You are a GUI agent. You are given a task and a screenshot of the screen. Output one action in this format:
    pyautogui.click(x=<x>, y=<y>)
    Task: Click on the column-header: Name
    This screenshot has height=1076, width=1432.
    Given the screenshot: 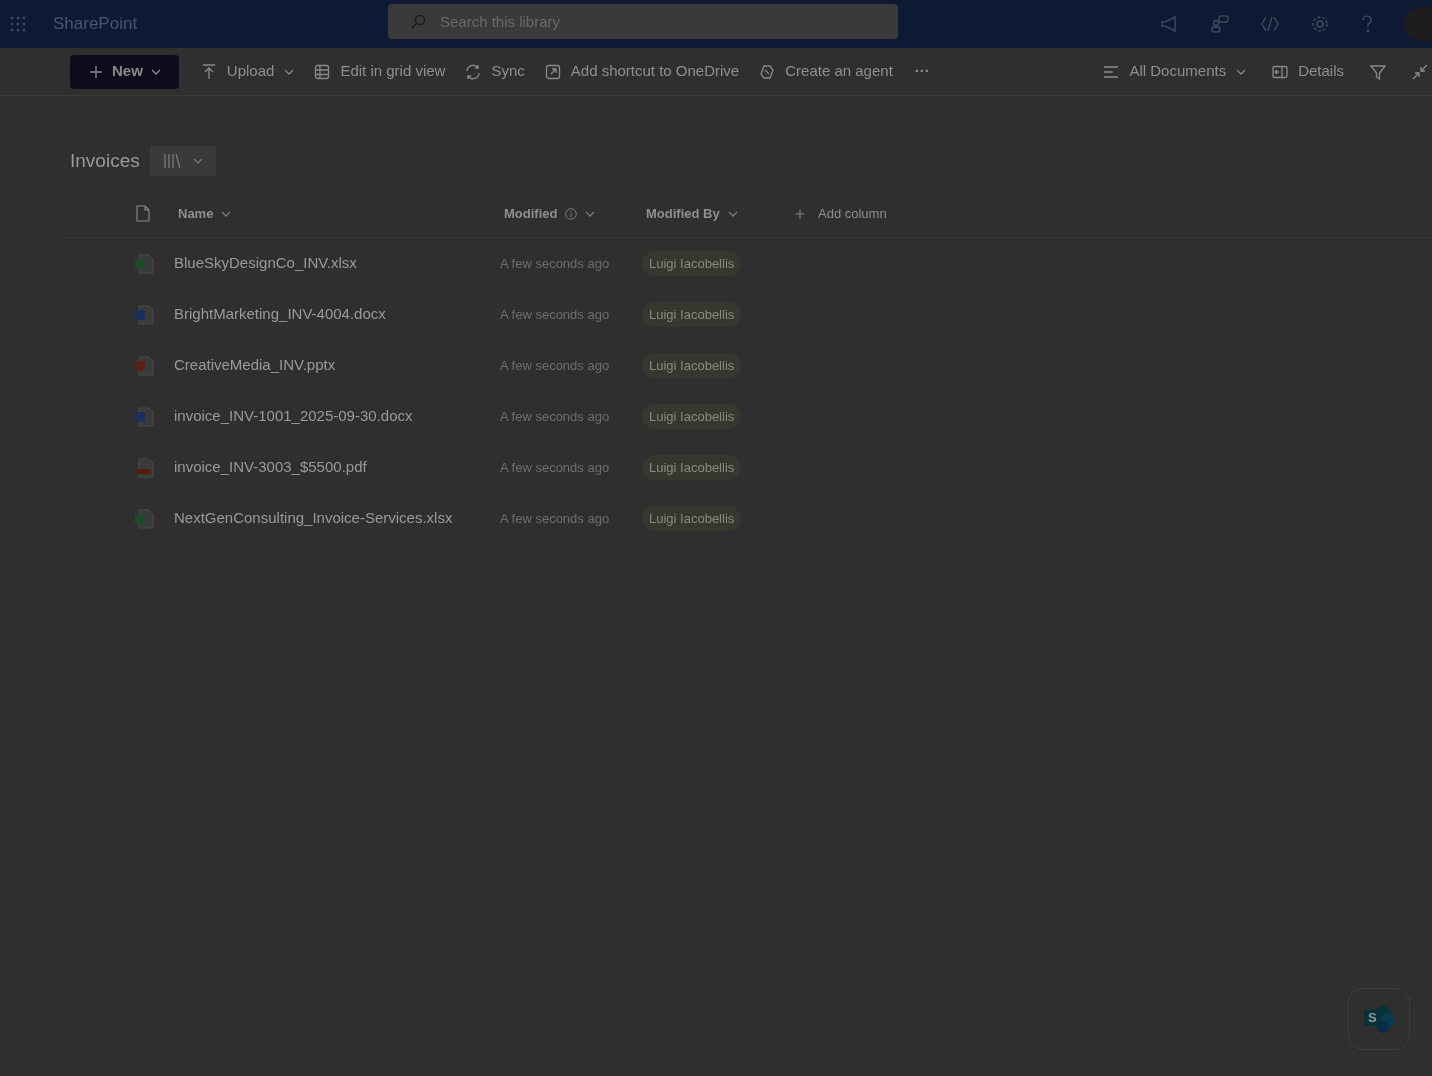 What is the action you would take?
    pyautogui.click(x=341, y=213)
    